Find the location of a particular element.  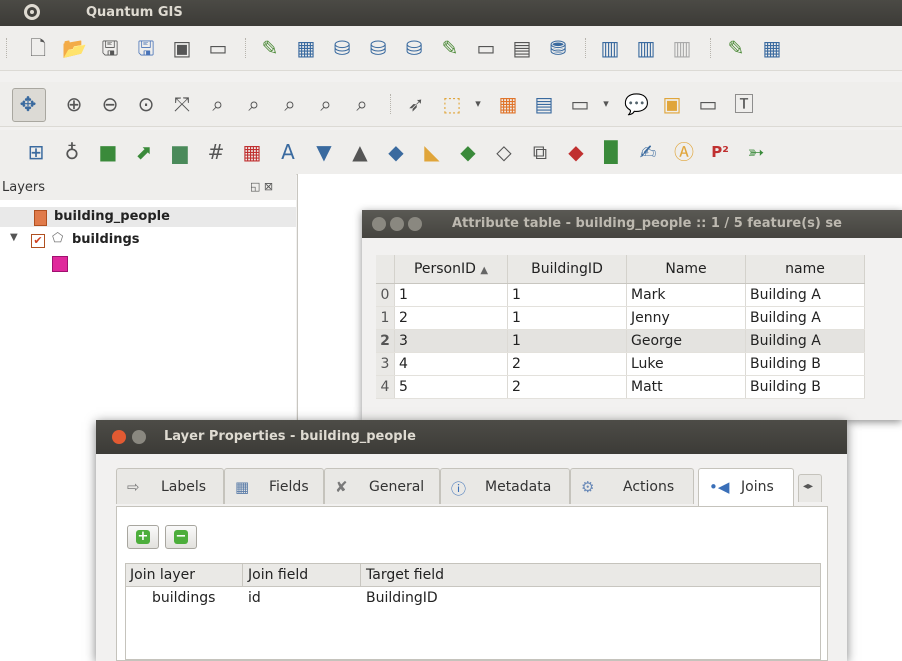

layer-item-building-people: building_people is located at coordinates (148, 217).